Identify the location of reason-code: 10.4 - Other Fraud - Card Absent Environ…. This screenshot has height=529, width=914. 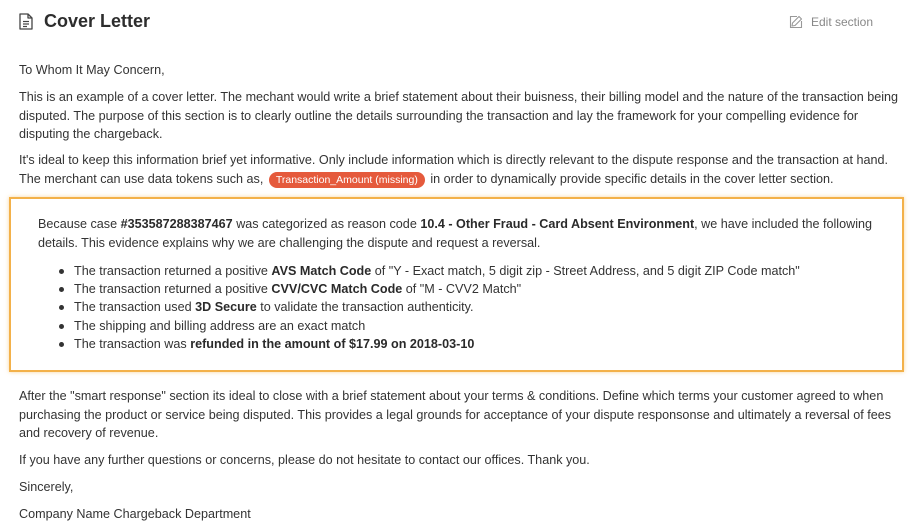
(557, 224).